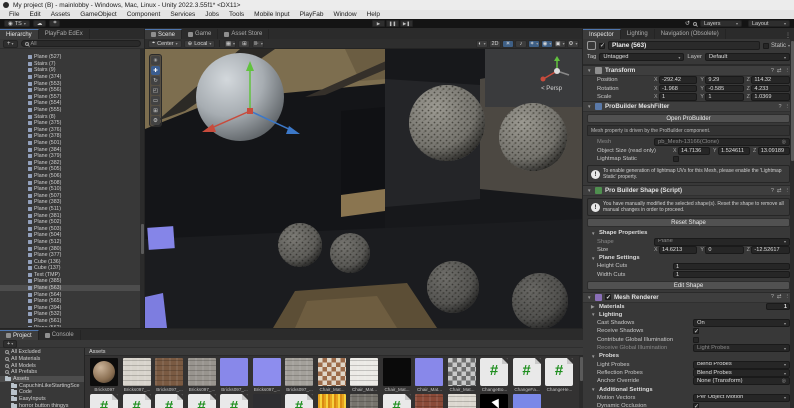  I want to click on inspector-tab: Lighting, so click(638, 34).